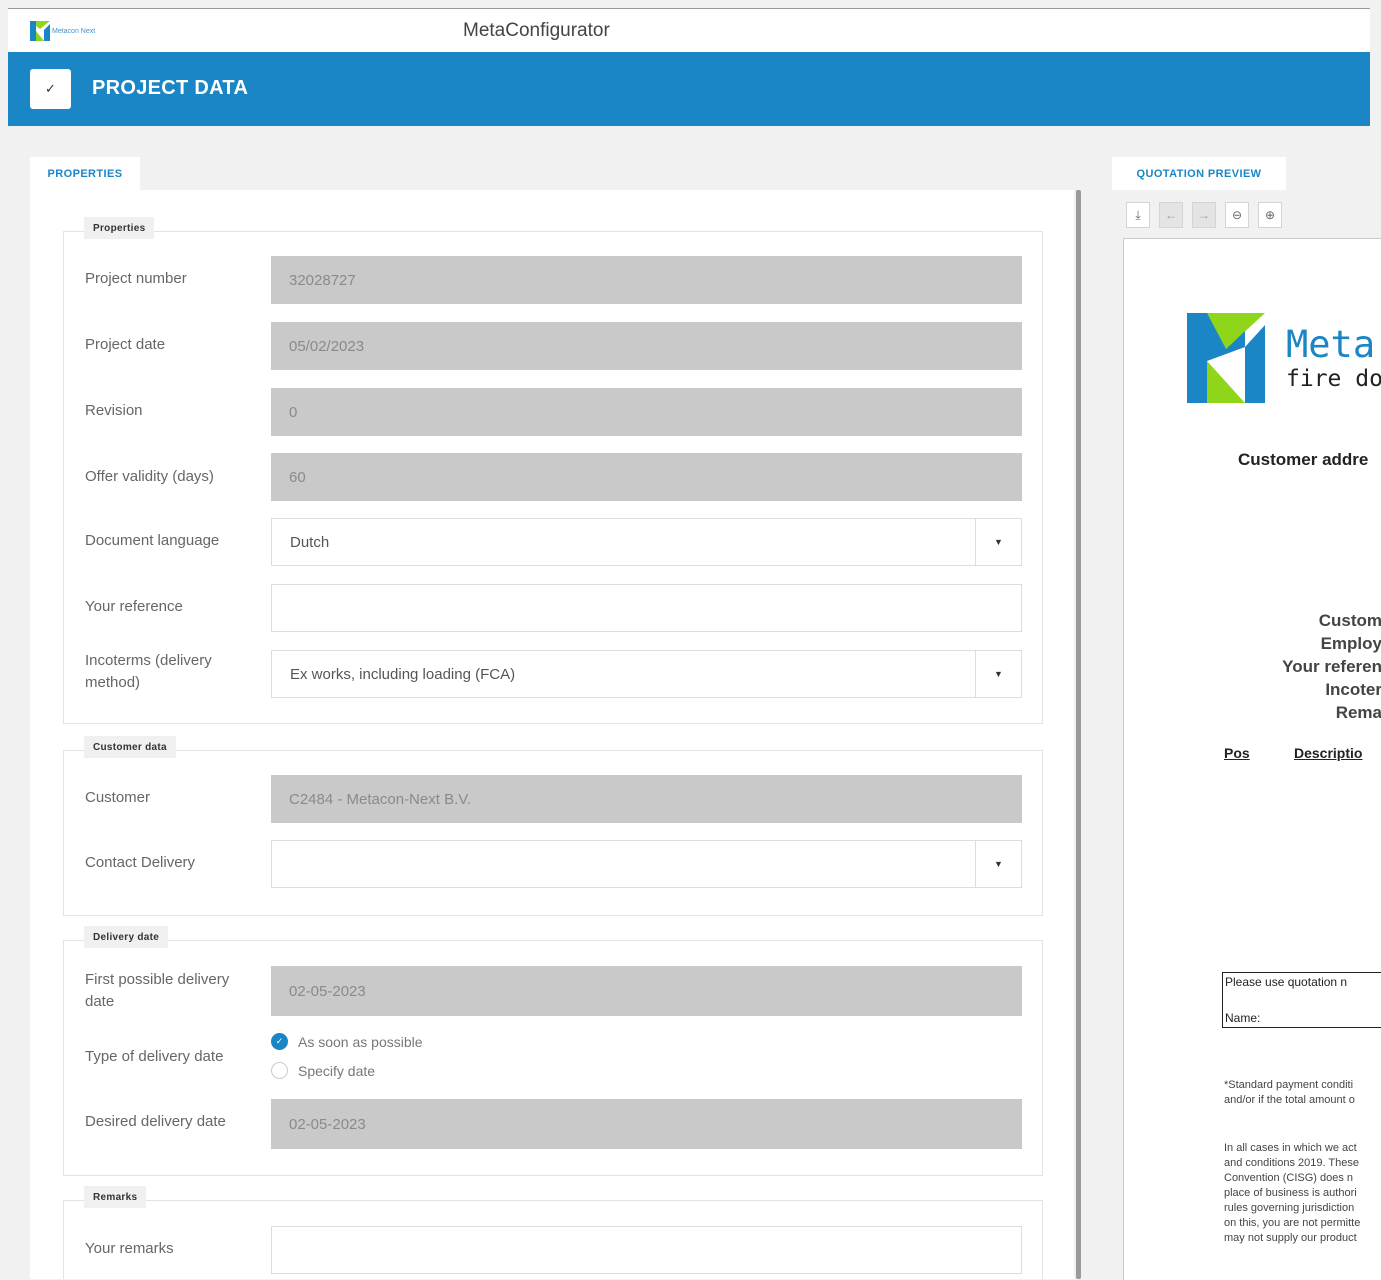 The width and height of the screenshot is (1381, 1280). I want to click on preview-toolbar: ⤓ ← → ⊖ ⊕, so click(1204, 215).